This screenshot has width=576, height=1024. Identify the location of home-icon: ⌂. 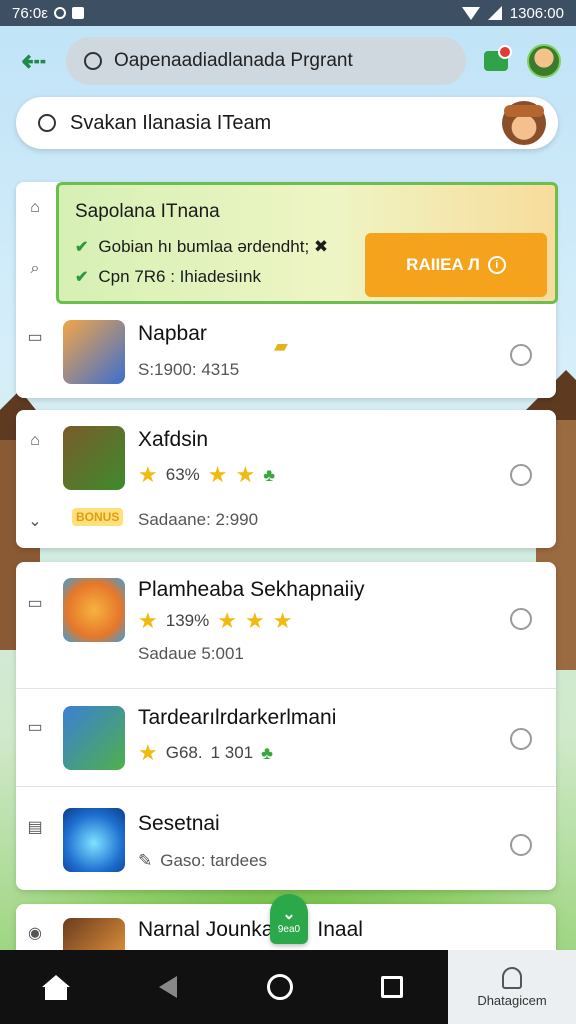
(35, 208).